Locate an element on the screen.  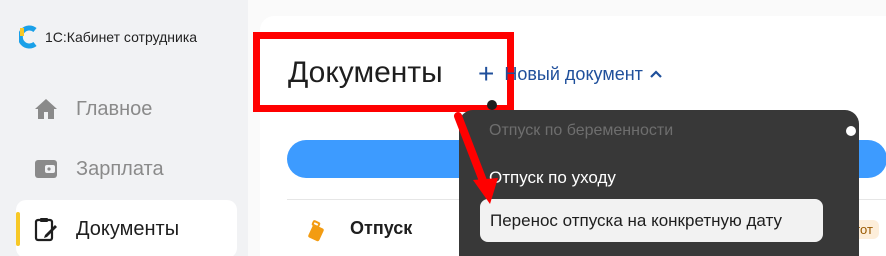
dropdown-item-maternity-leave: Отпуск по беременности is located at coordinates (581, 131).